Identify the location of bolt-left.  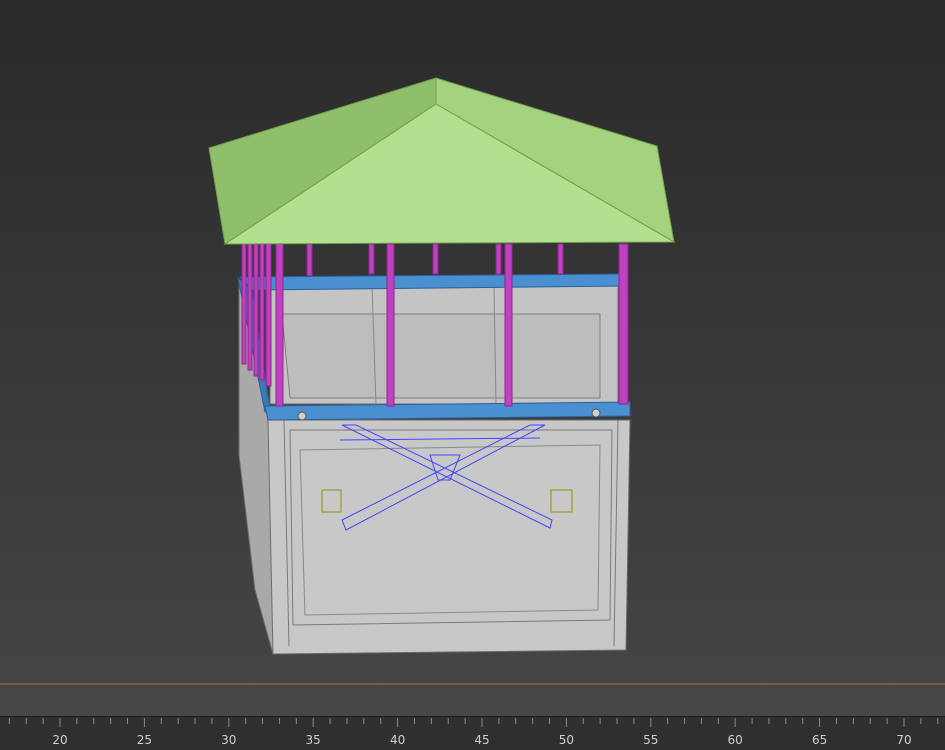
(302, 416).